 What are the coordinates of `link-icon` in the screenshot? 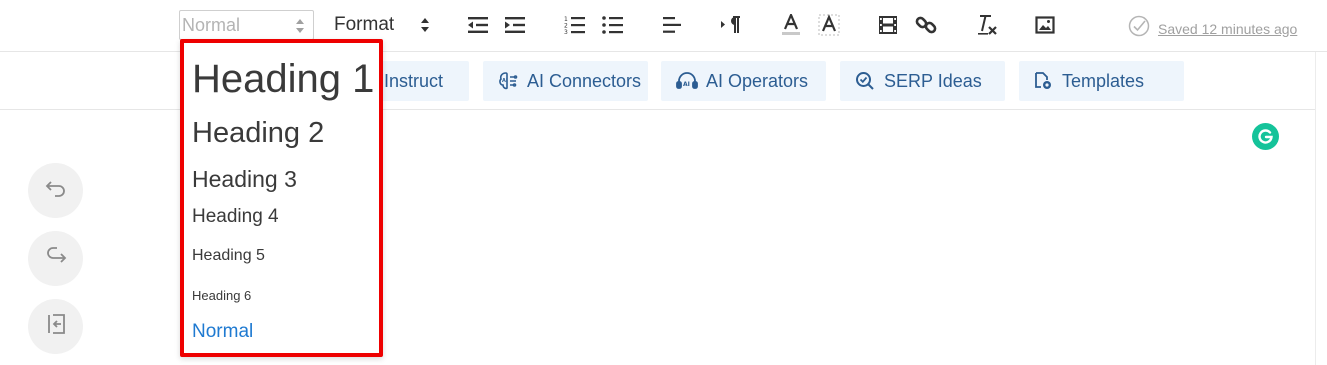 It's located at (926, 25).